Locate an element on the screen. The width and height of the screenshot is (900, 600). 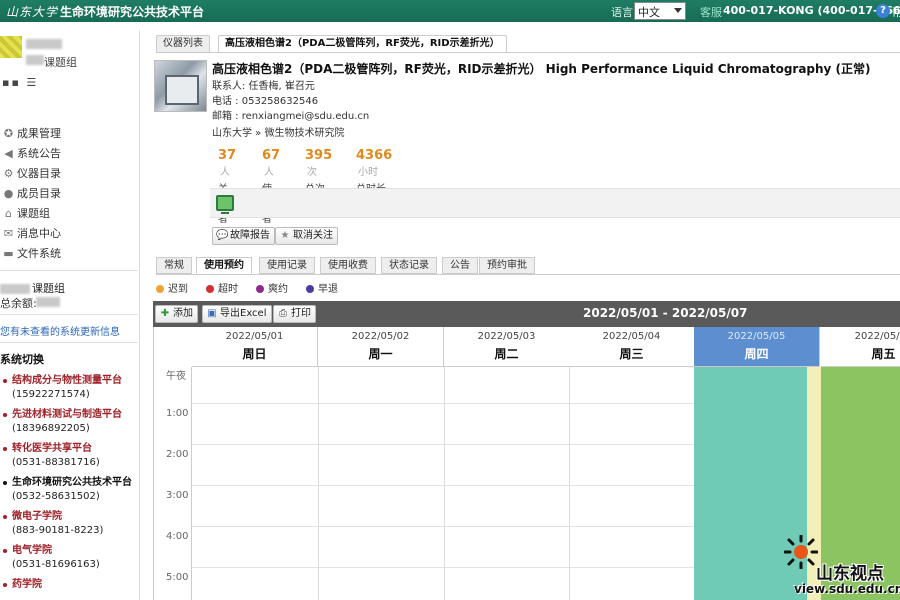
sidebar-item-files: ▬ 文件系统 is located at coordinates (69, 254).